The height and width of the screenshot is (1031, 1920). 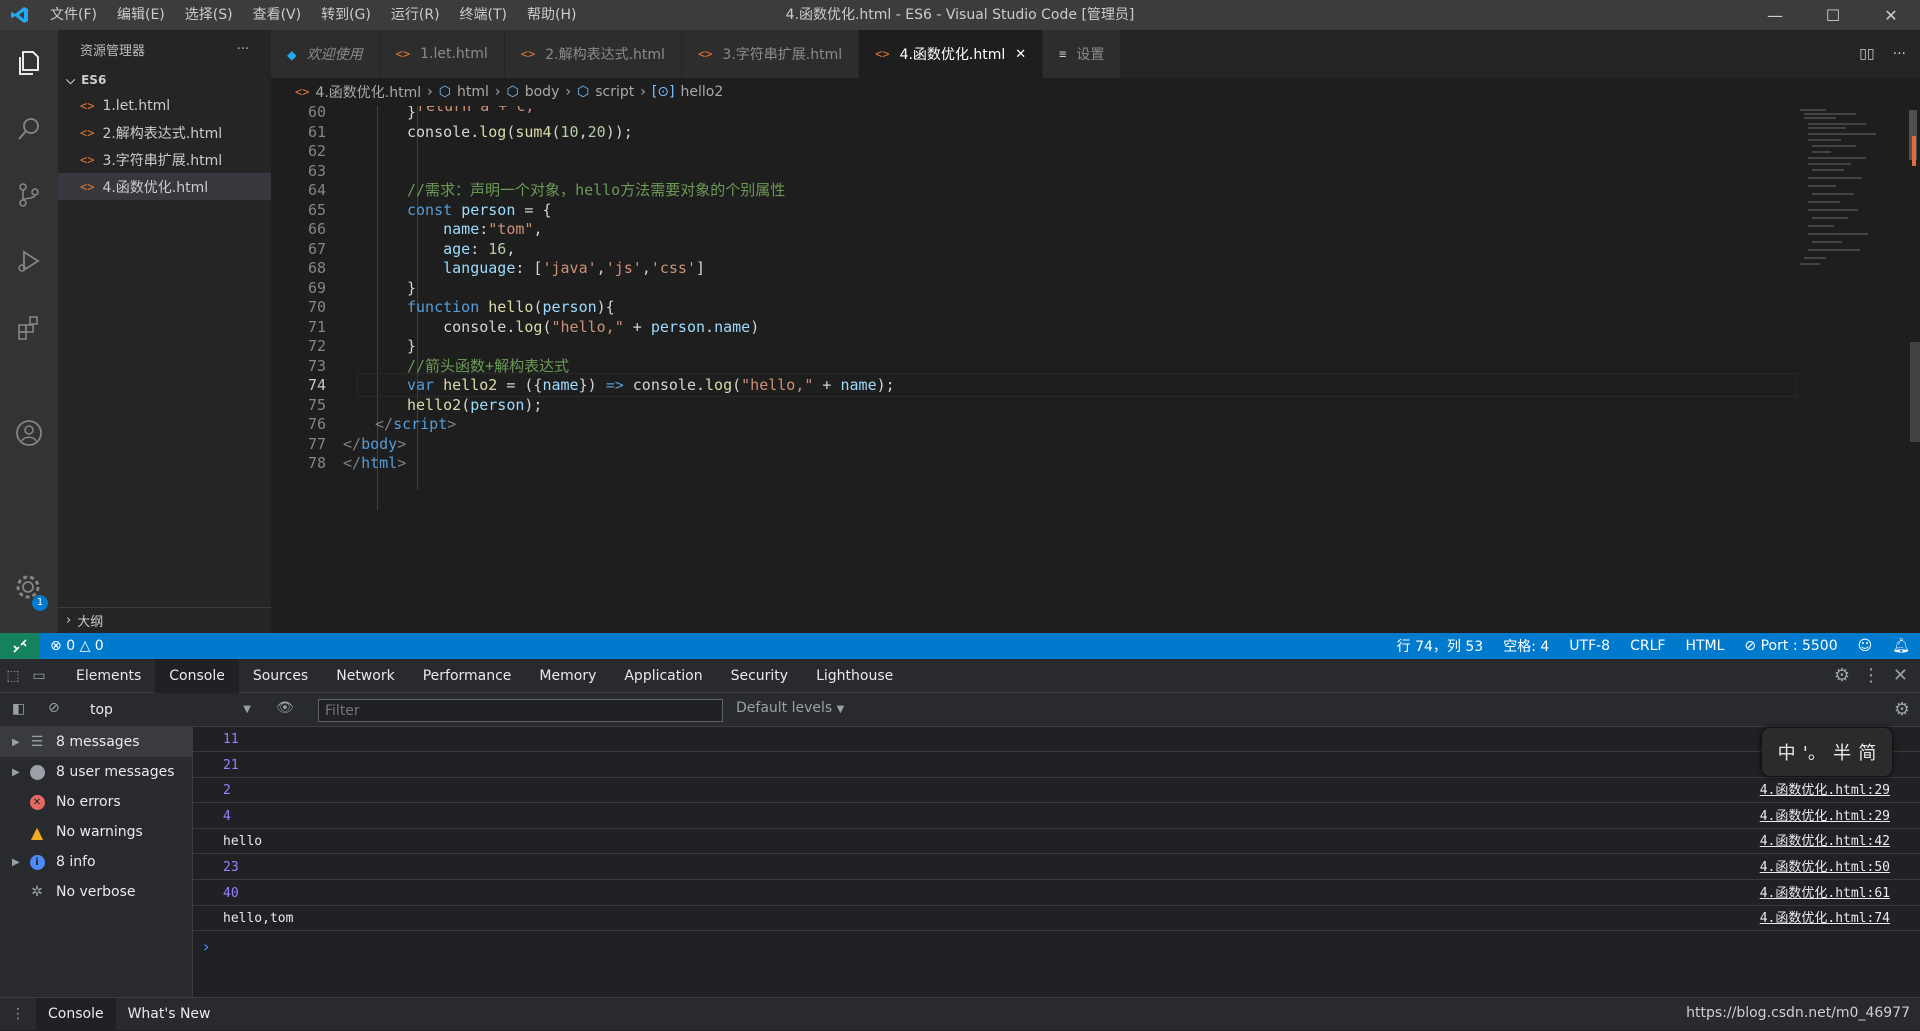 I want to click on editor-tab: ◆ 欢迎使用, so click(x=325, y=54).